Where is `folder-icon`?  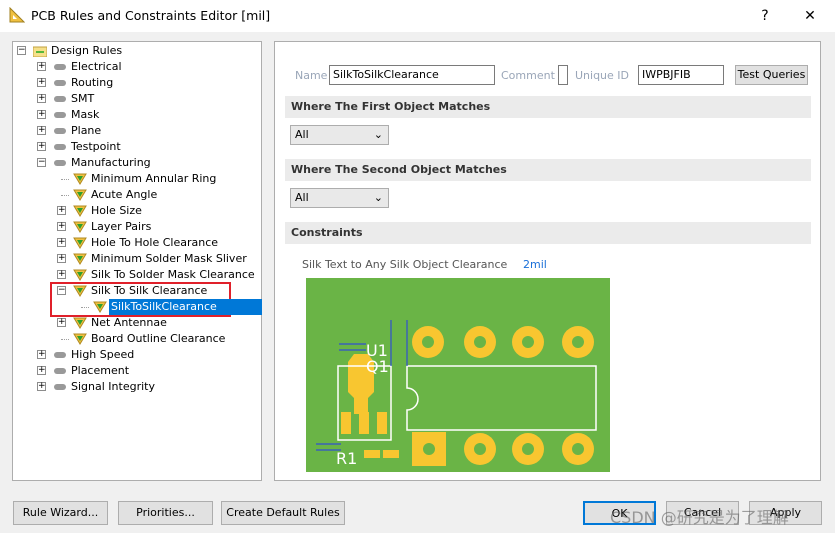 folder-icon is located at coordinates (40, 51).